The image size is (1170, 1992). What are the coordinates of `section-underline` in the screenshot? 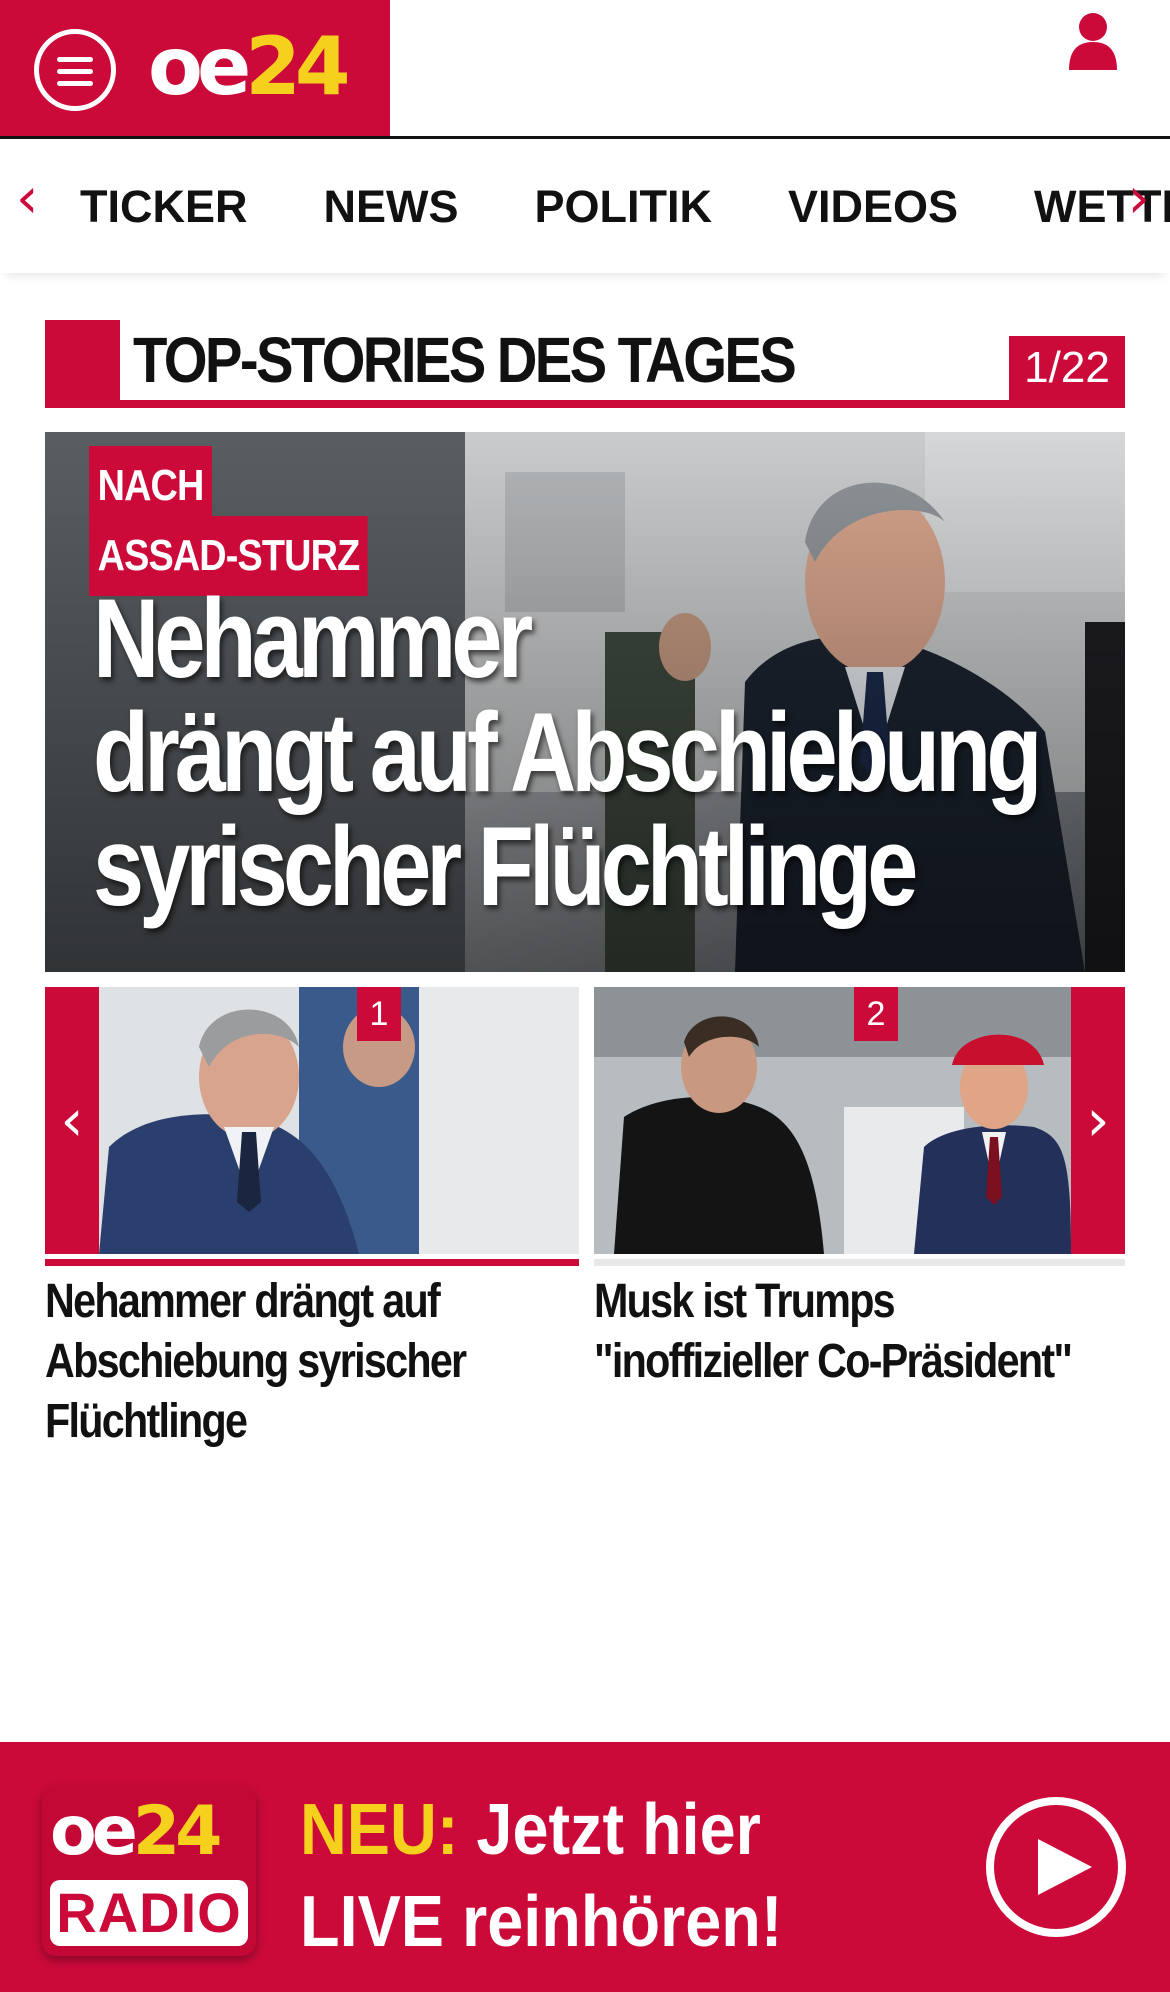 It's located at (585, 404).